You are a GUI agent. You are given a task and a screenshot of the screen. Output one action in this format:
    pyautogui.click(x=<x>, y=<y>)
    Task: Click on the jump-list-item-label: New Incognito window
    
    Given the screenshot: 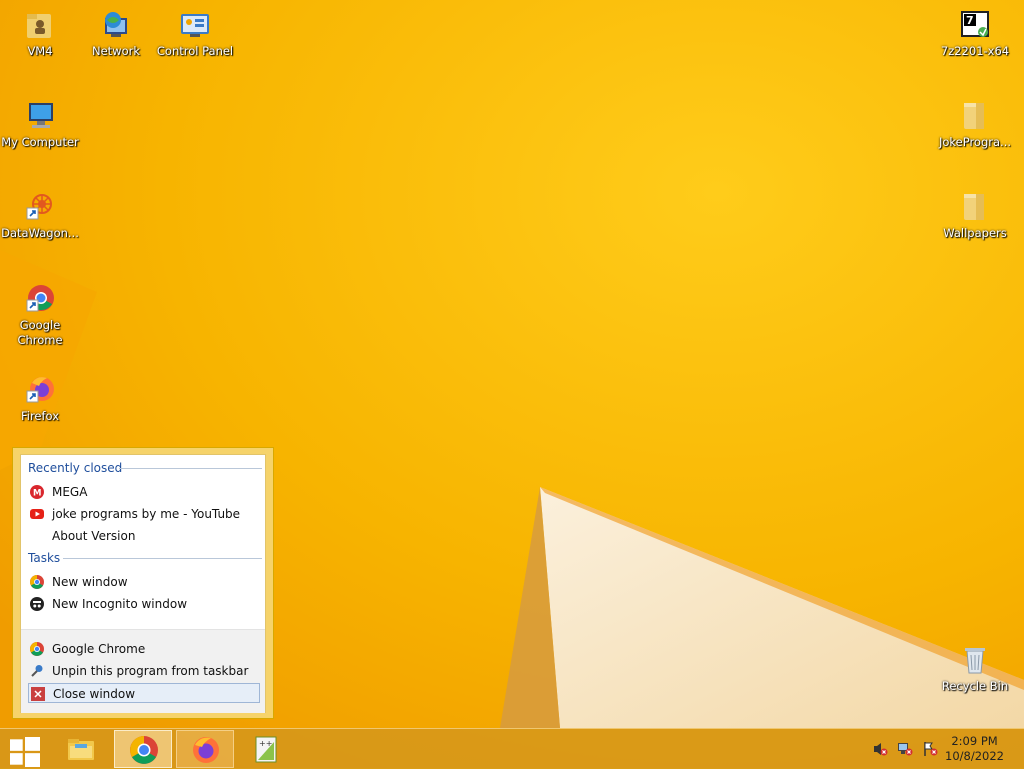 What is the action you would take?
    pyautogui.click(x=120, y=604)
    